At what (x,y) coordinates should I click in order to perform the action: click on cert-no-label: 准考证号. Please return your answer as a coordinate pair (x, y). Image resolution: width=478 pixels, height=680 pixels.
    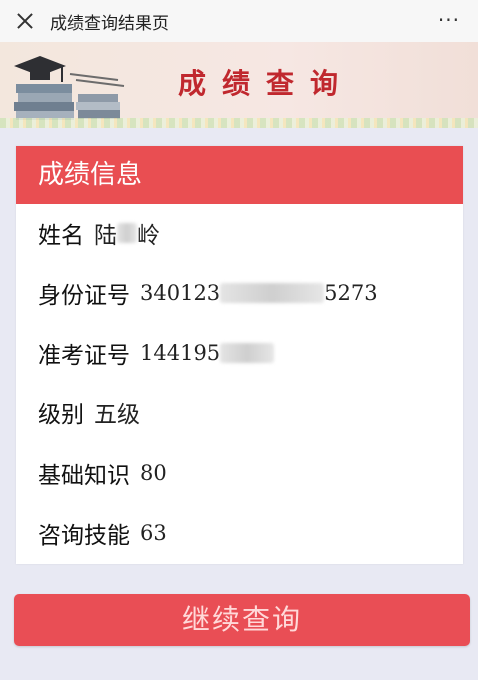
    Looking at the image, I should click on (84, 356).